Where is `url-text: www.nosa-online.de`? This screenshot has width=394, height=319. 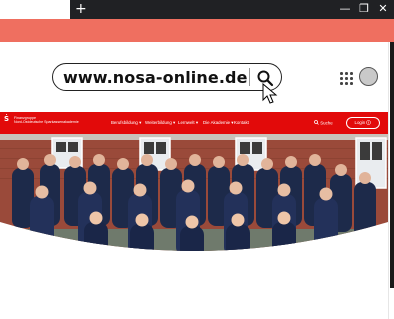
url-text: www.nosa-online.de is located at coordinates (155, 77).